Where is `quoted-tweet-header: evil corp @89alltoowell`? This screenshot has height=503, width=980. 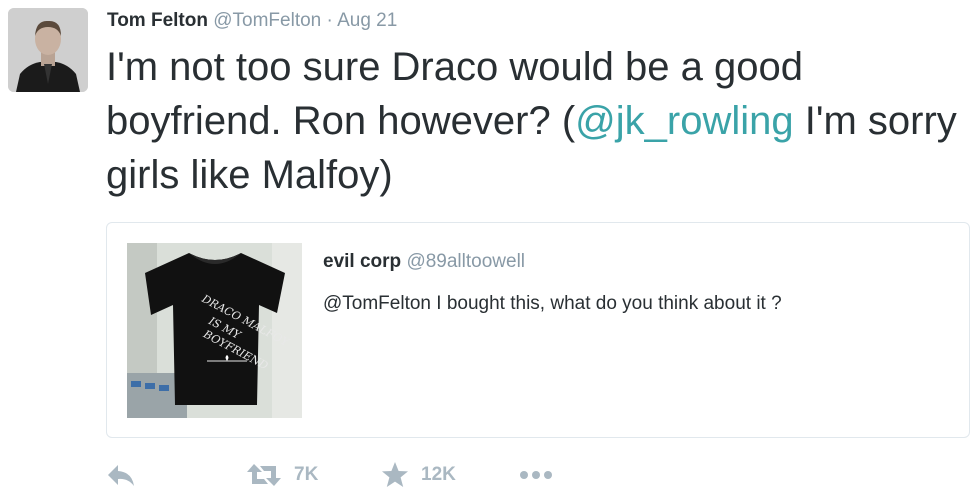
quoted-tweet-header: evil corp @89alltoowell is located at coordinates (424, 262).